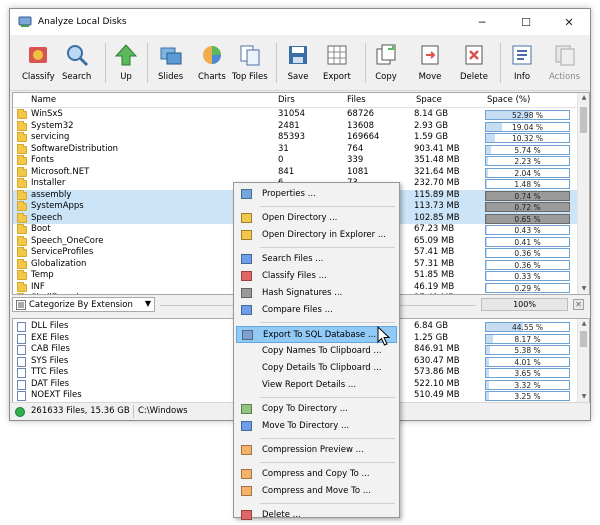 The width and height of the screenshot is (600, 525). Describe the element at coordinates (434, 263) in the screenshot. I see `cell-space: 57.31 MB` at that location.